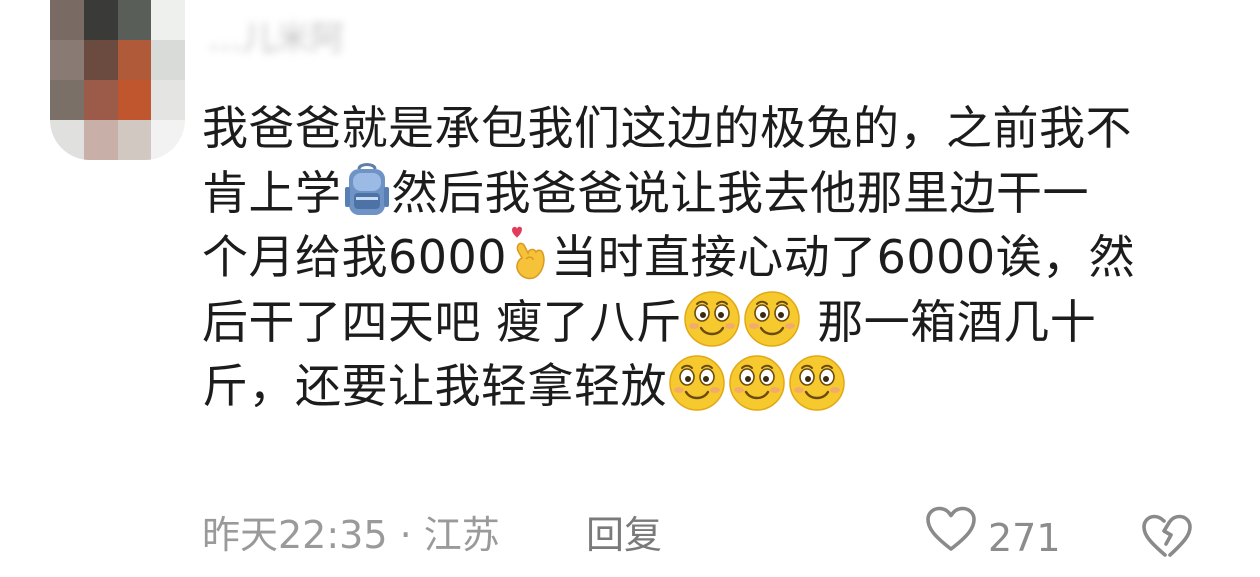 This screenshot has width=1260, height=577. What do you see at coordinates (1024, 537) in the screenshot?
I see `like-count: 271` at bounding box center [1024, 537].